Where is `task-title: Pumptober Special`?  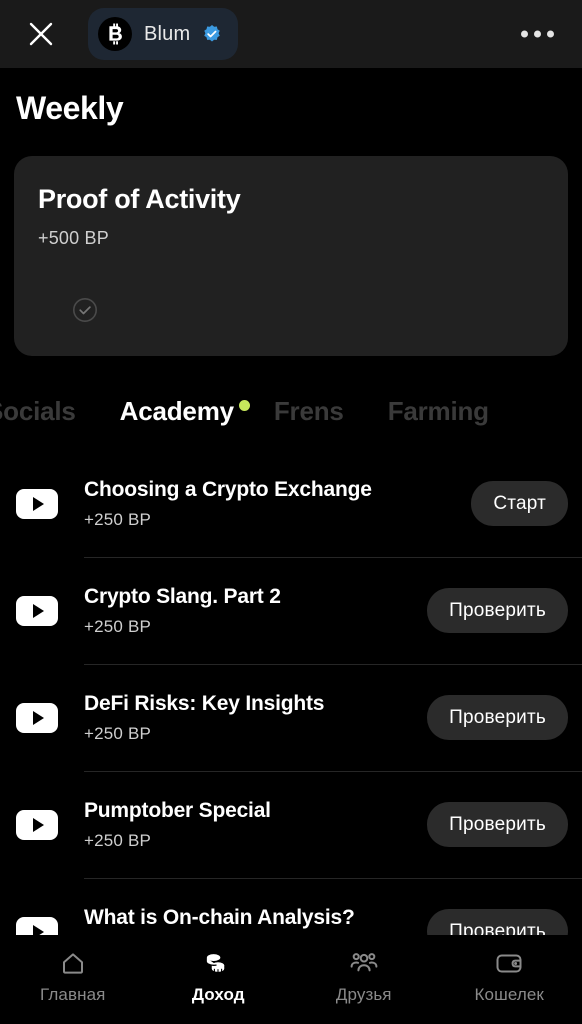 task-title: Pumptober Special is located at coordinates (177, 810).